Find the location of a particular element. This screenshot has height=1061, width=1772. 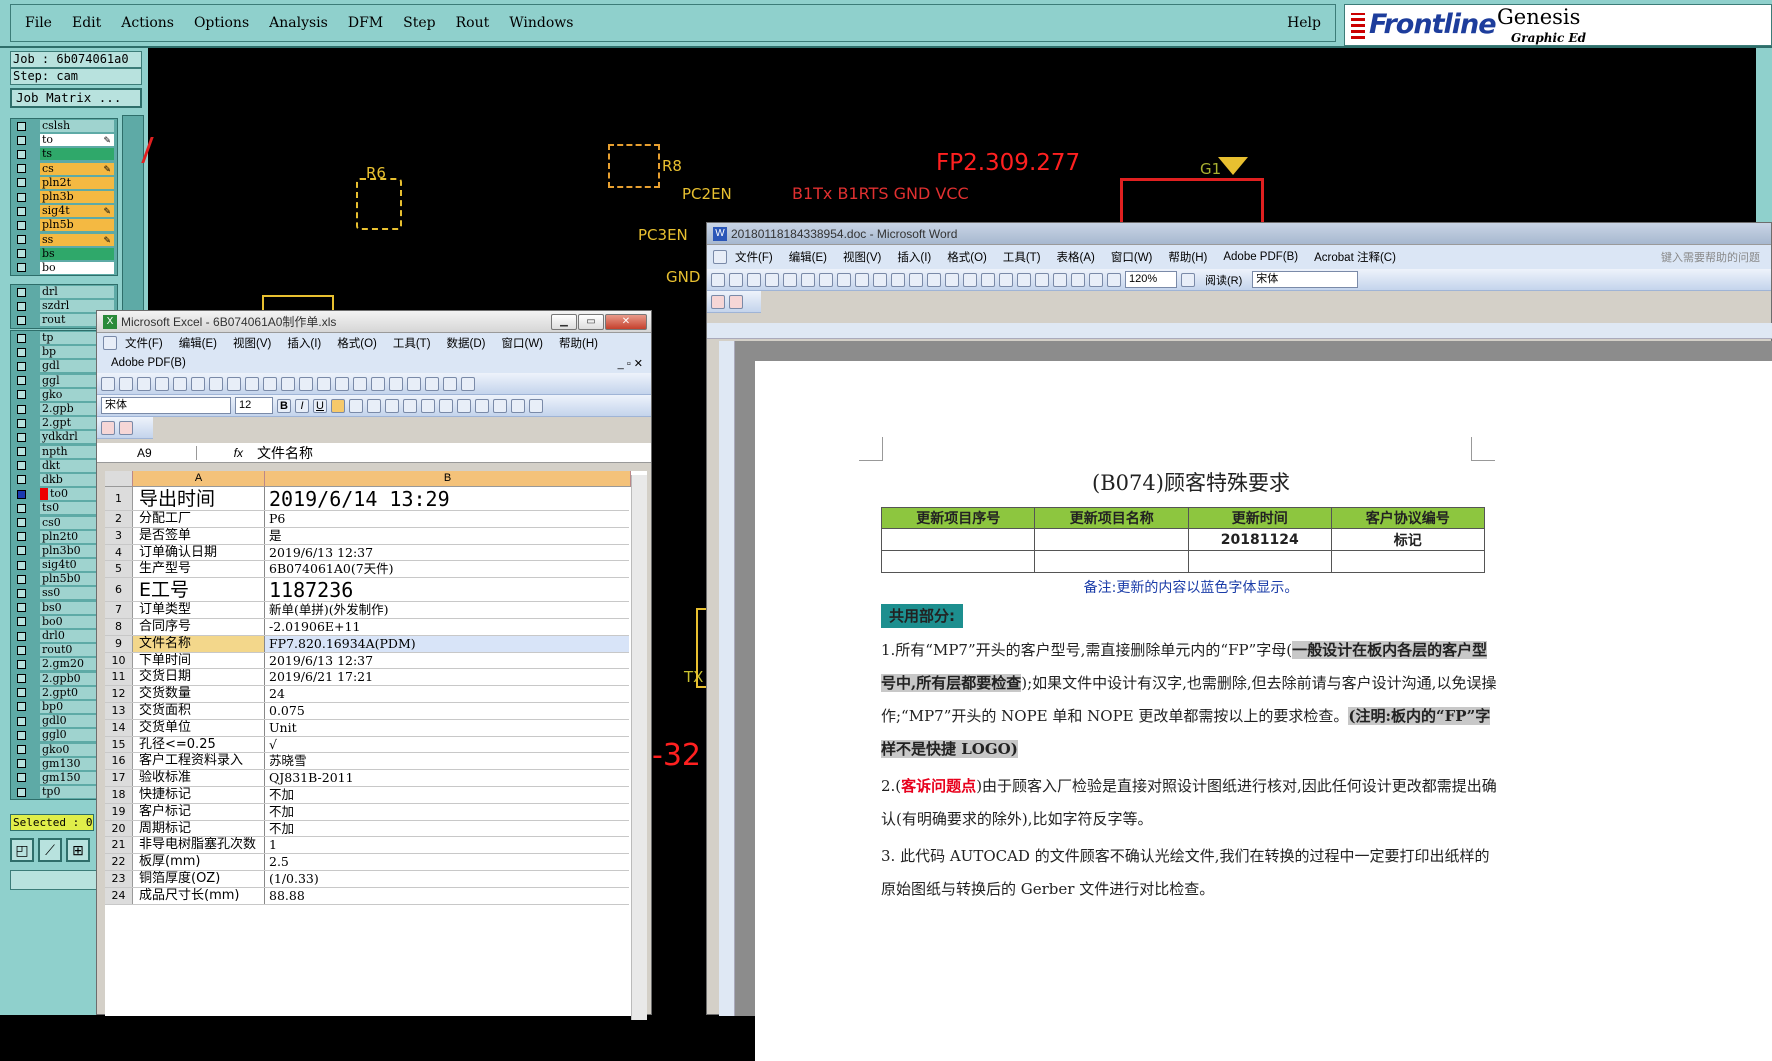

layer-name: drl is located at coordinates (77, 292).